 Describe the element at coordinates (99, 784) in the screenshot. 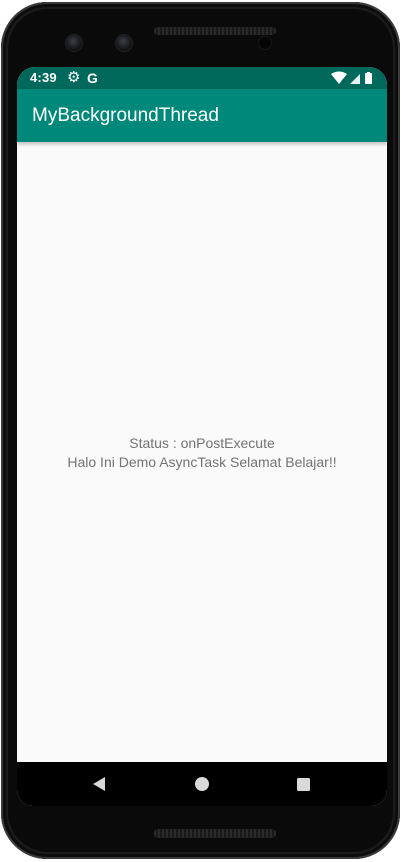

I see `back-icon` at that location.